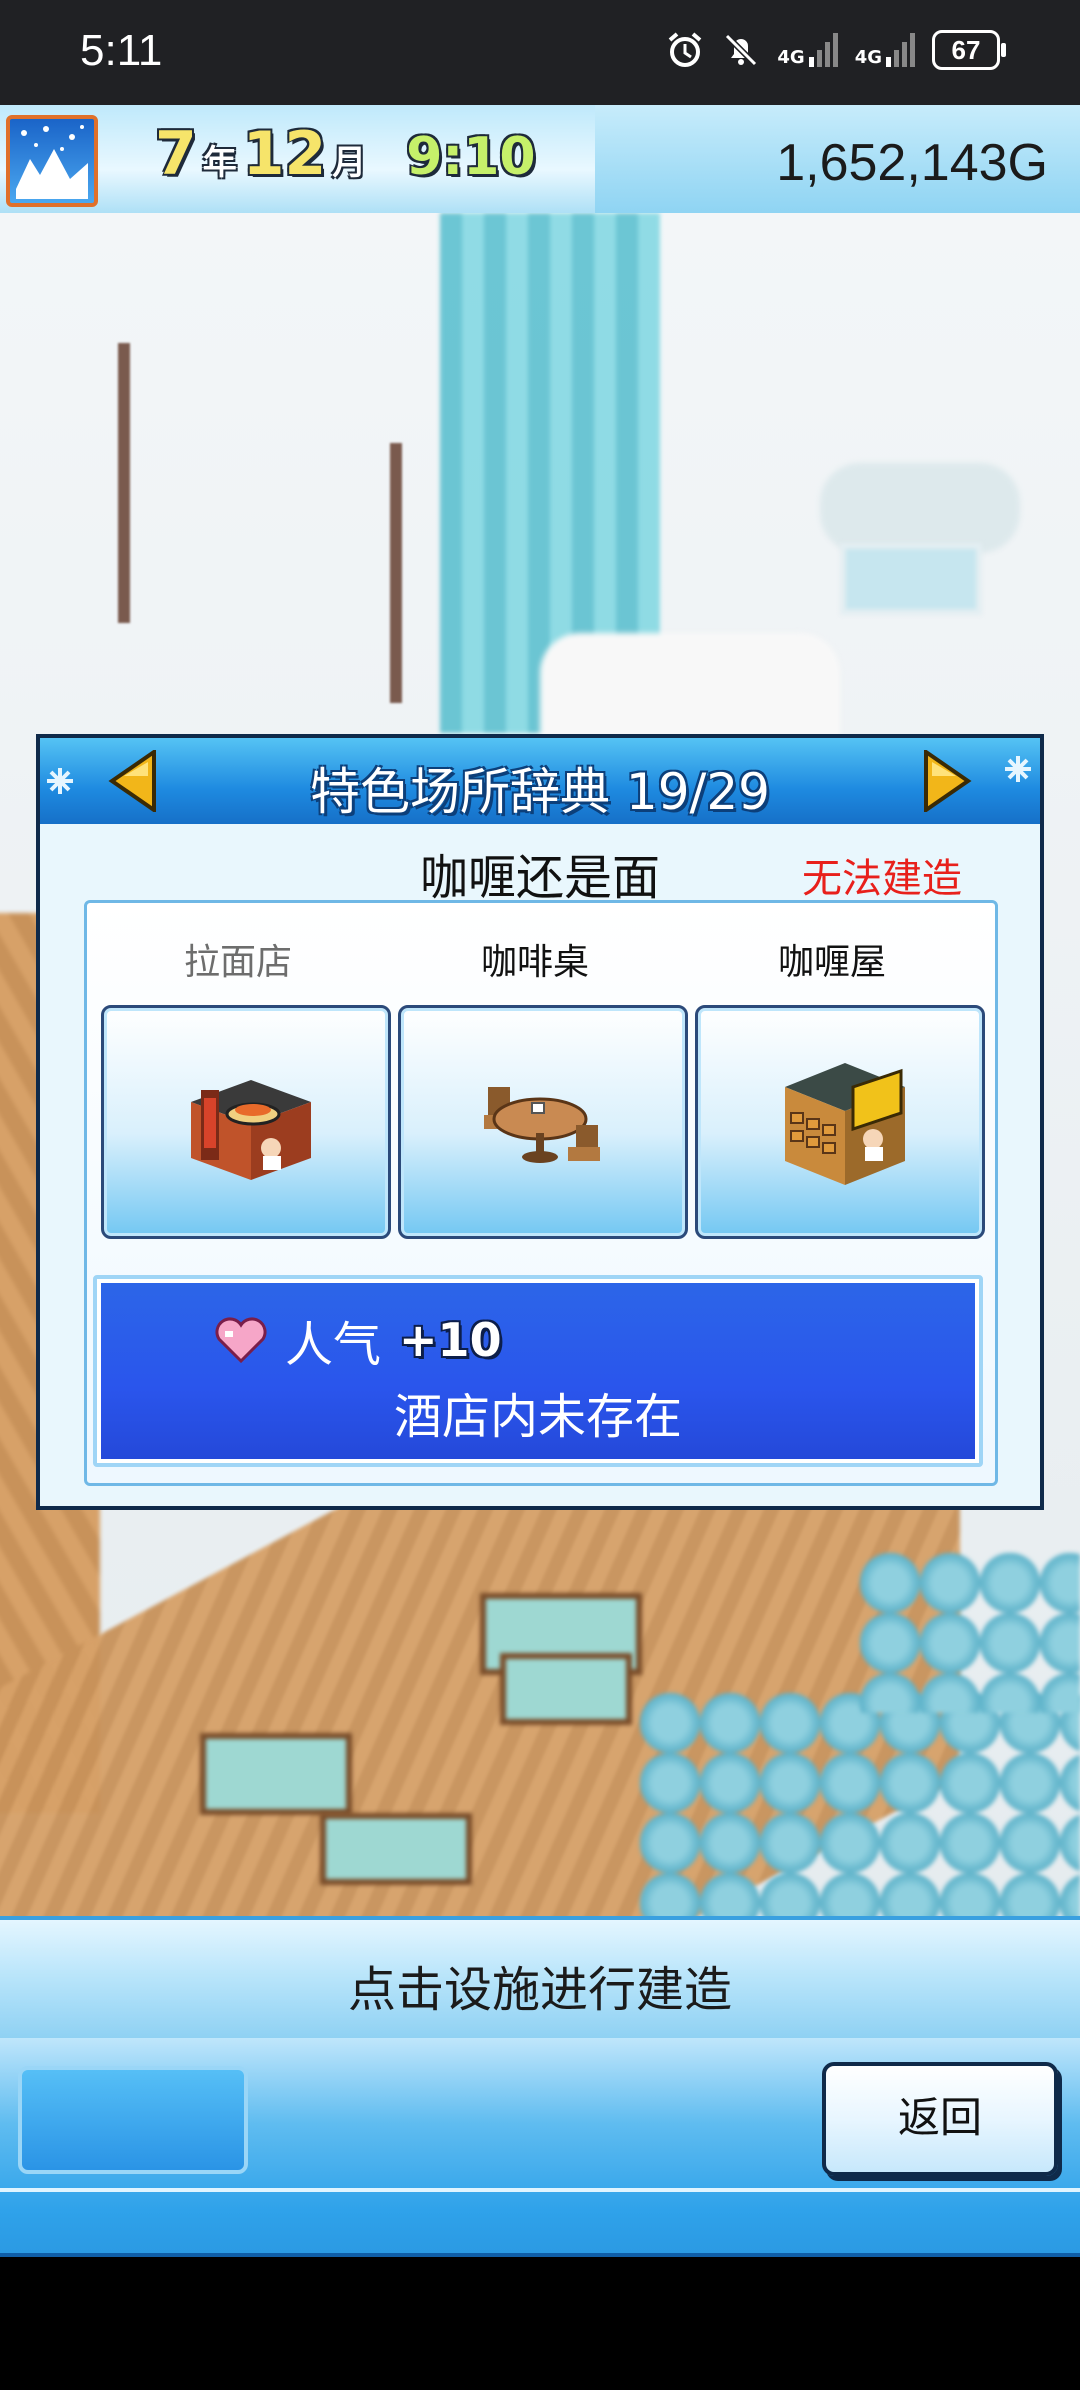 Image resolution: width=1080 pixels, height=2390 pixels. Describe the element at coordinates (251, 1130) in the screenshot. I see `ramen-shop-icon` at that location.